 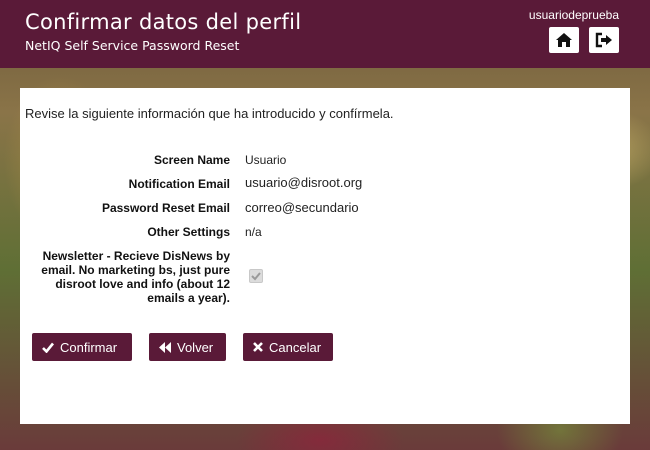 I want to click on field-value: Usuario, so click(x=266, y=160).